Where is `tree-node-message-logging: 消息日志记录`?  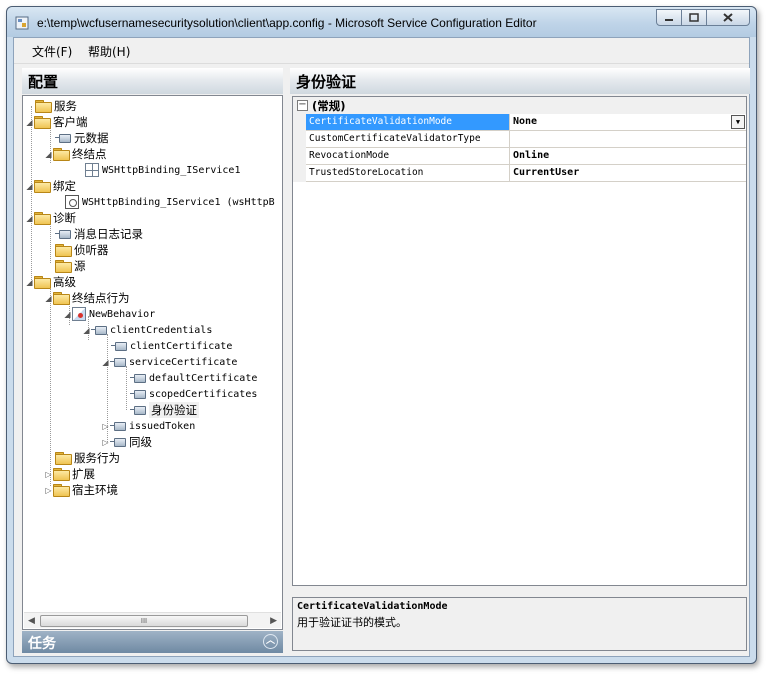 tree-node-message-logging: 消息日志记录 is located at coordinates (99, 234).